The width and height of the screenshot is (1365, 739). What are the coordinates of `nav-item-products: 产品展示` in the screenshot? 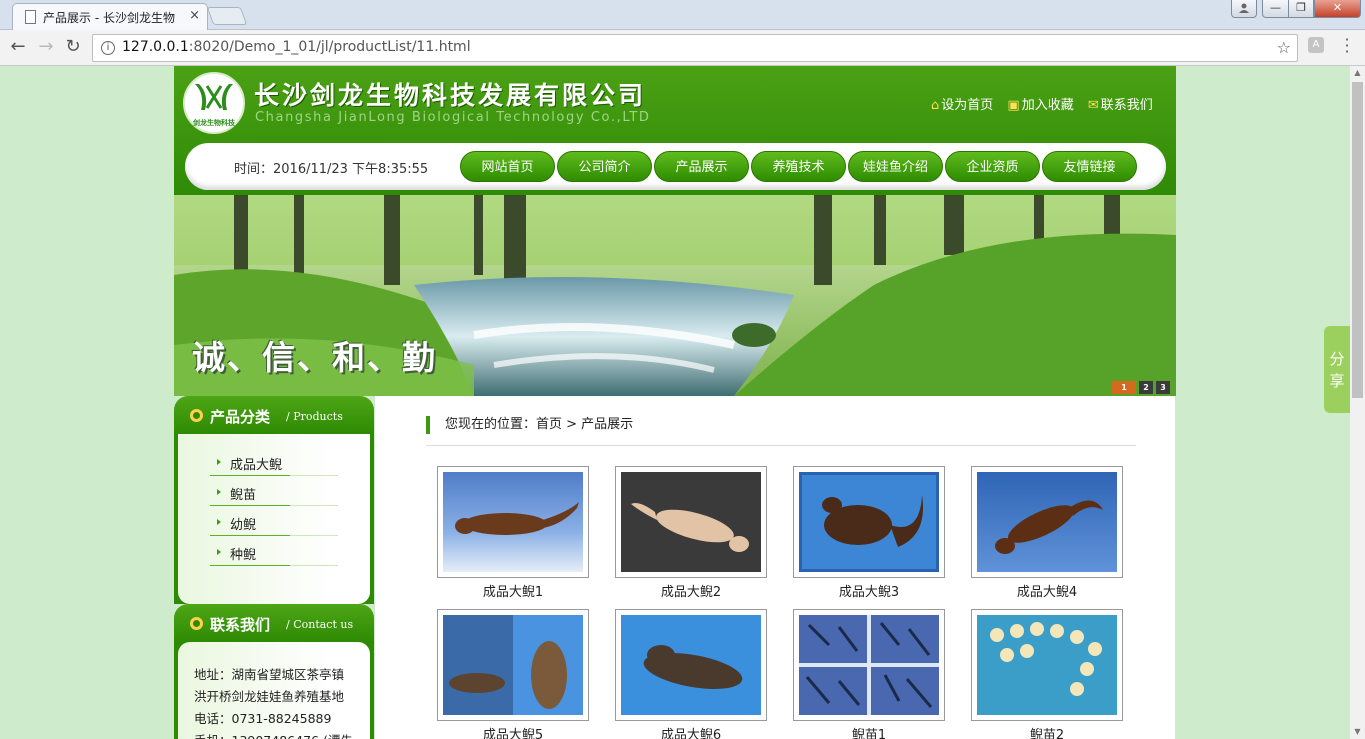 It's located at (701, 166).